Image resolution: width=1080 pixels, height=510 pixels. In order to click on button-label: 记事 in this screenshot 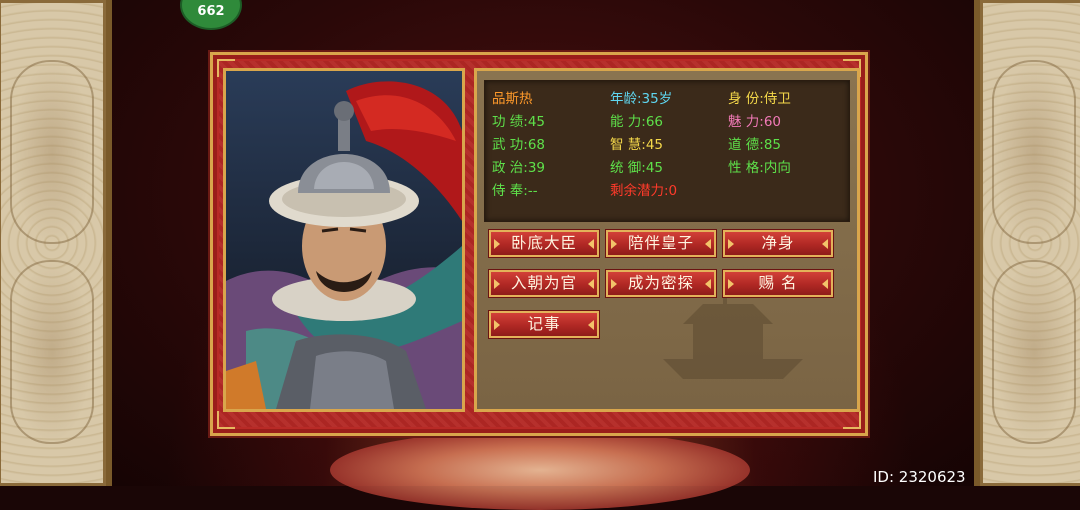, I will do `click(544, 324)`.